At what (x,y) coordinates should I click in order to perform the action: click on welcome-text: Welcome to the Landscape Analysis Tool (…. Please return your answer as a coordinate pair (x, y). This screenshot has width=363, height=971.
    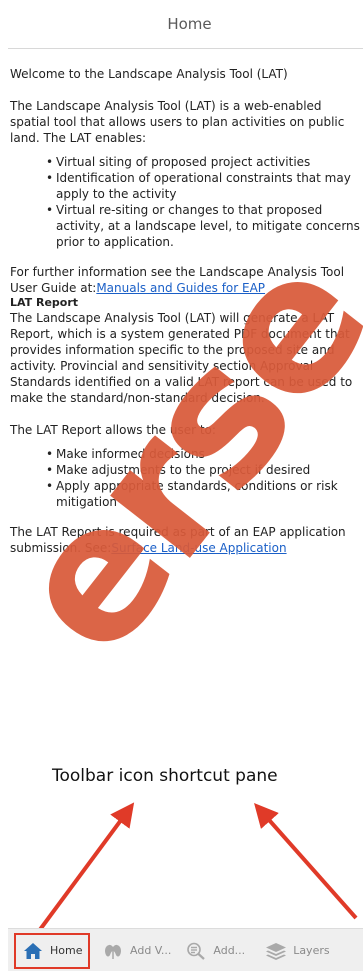
    Looking at the image, I should click on (149, 74).